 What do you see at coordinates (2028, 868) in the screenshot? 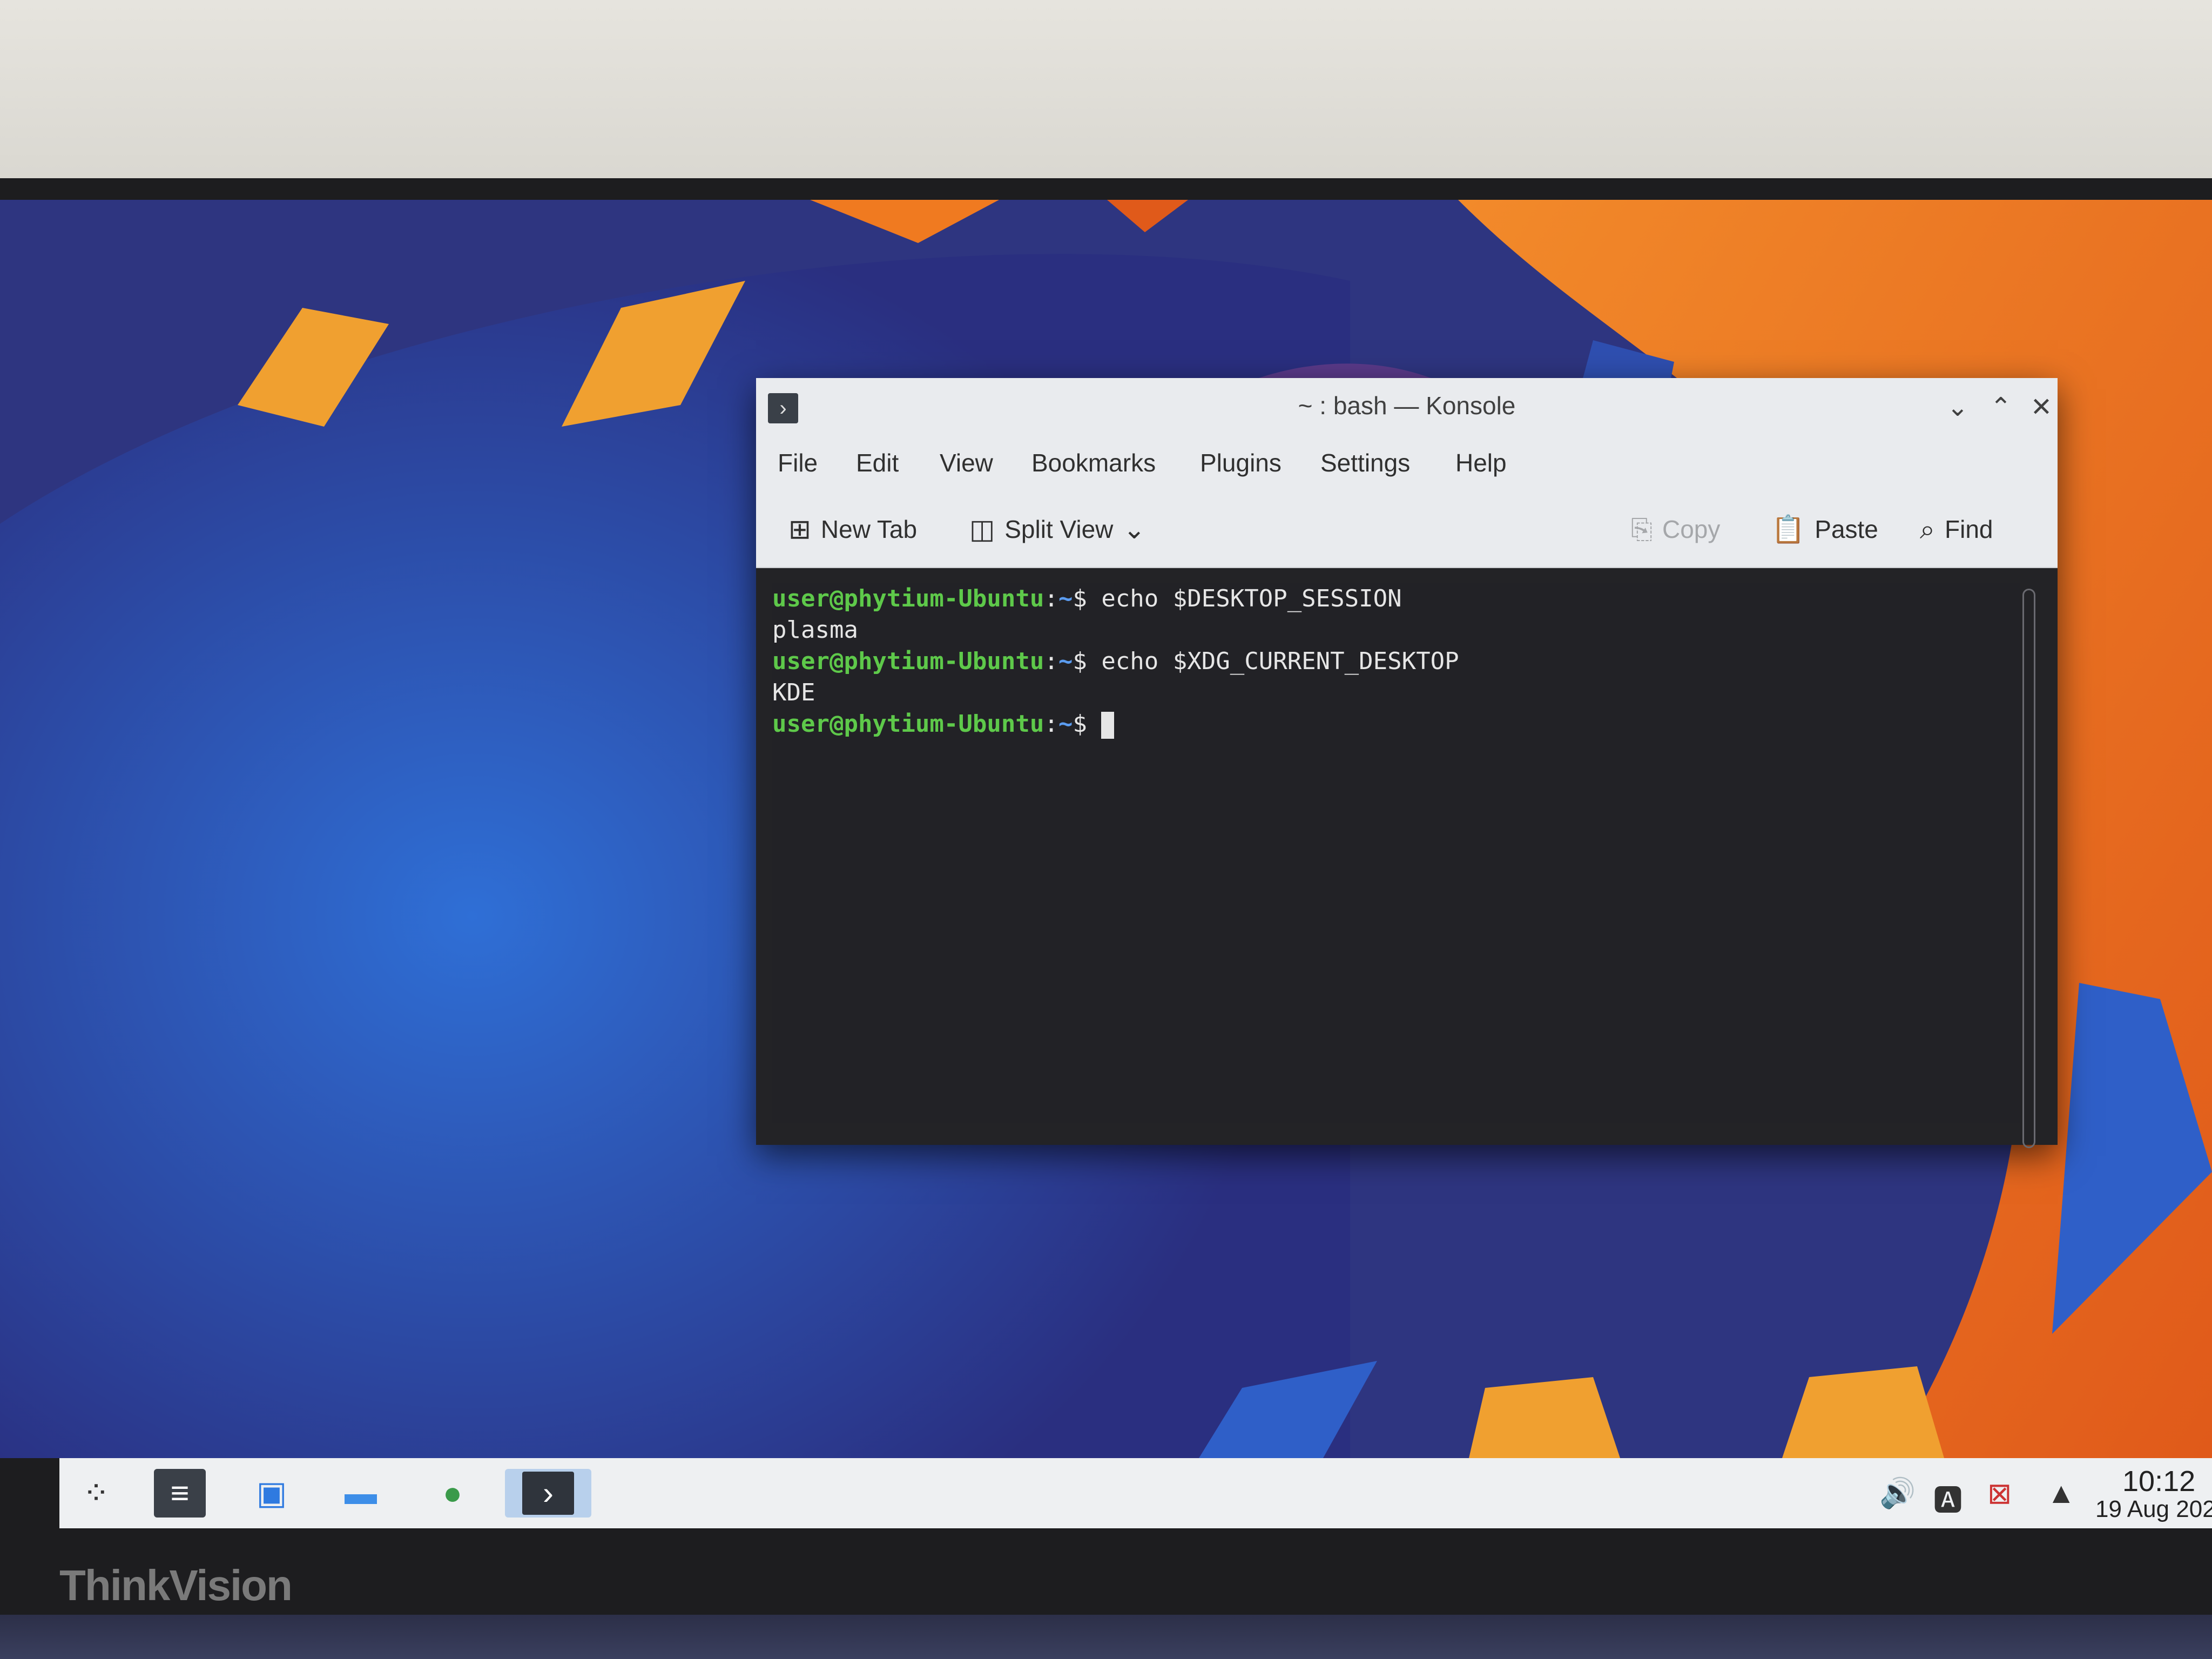
I see `terminal-scrollbar` at bounding box center [2028, 868].